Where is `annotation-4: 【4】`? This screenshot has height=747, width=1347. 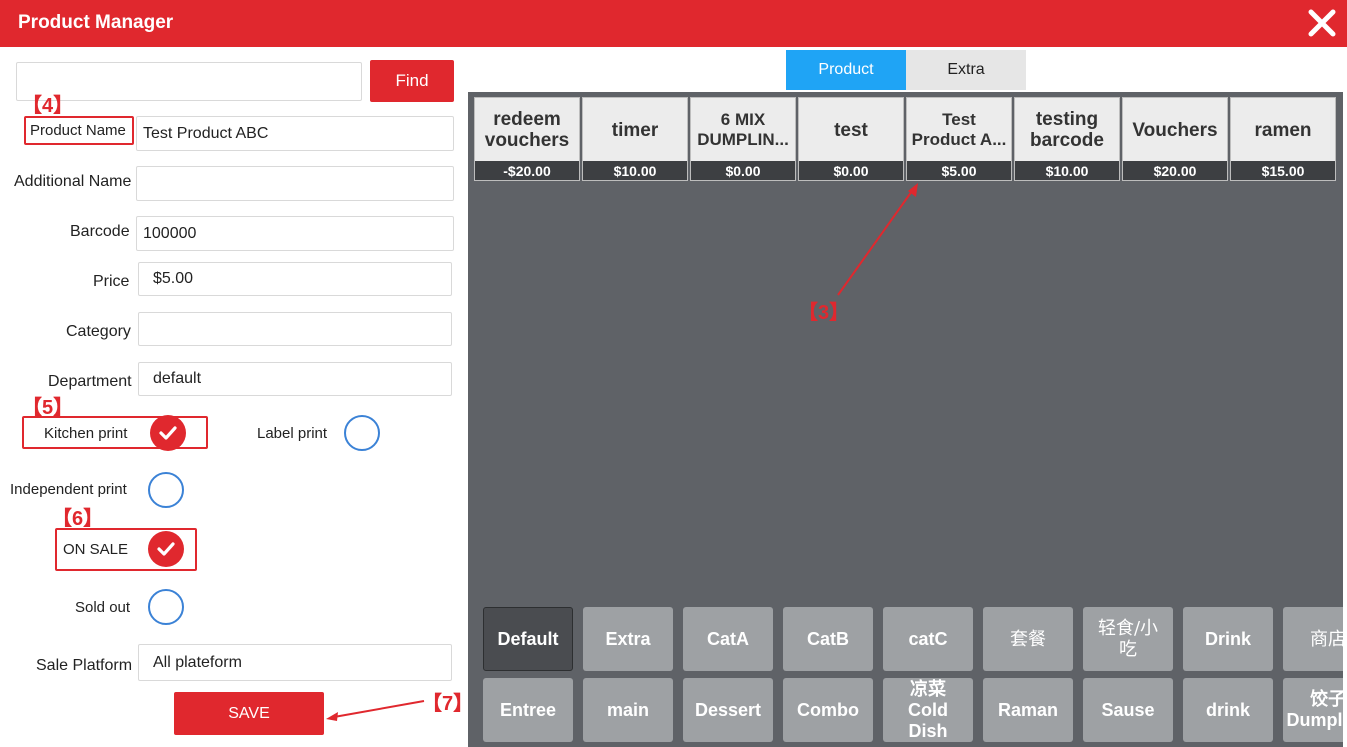 annotation-4: 【4】 is located at coordinates (48, 106).